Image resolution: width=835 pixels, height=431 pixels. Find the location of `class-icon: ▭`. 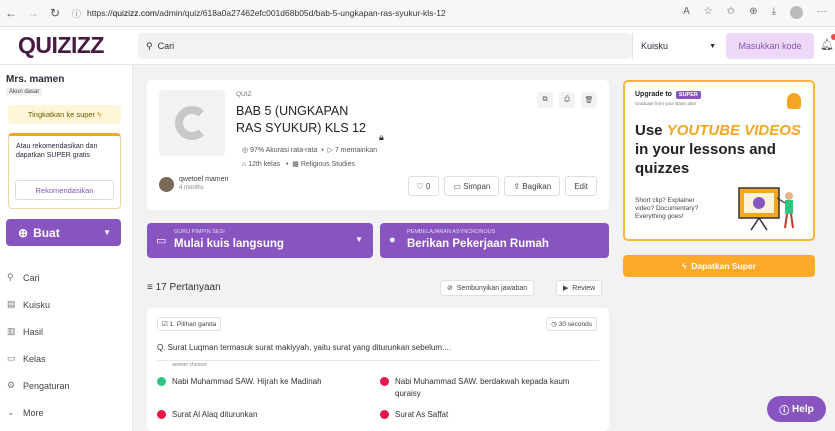

class-icon: ▭ is located at coordinates (11, 358).